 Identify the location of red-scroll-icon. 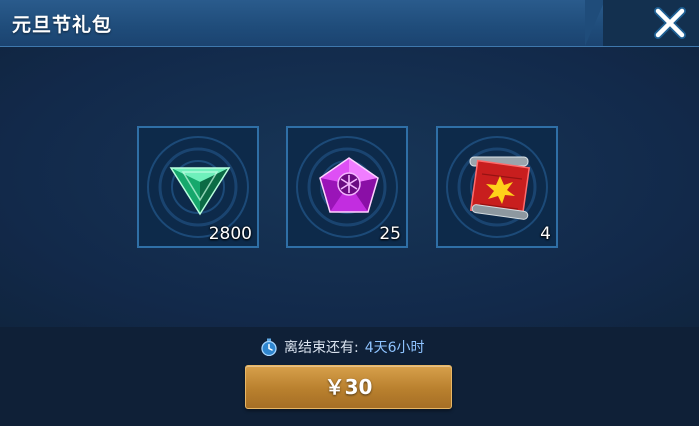
(500, 188).